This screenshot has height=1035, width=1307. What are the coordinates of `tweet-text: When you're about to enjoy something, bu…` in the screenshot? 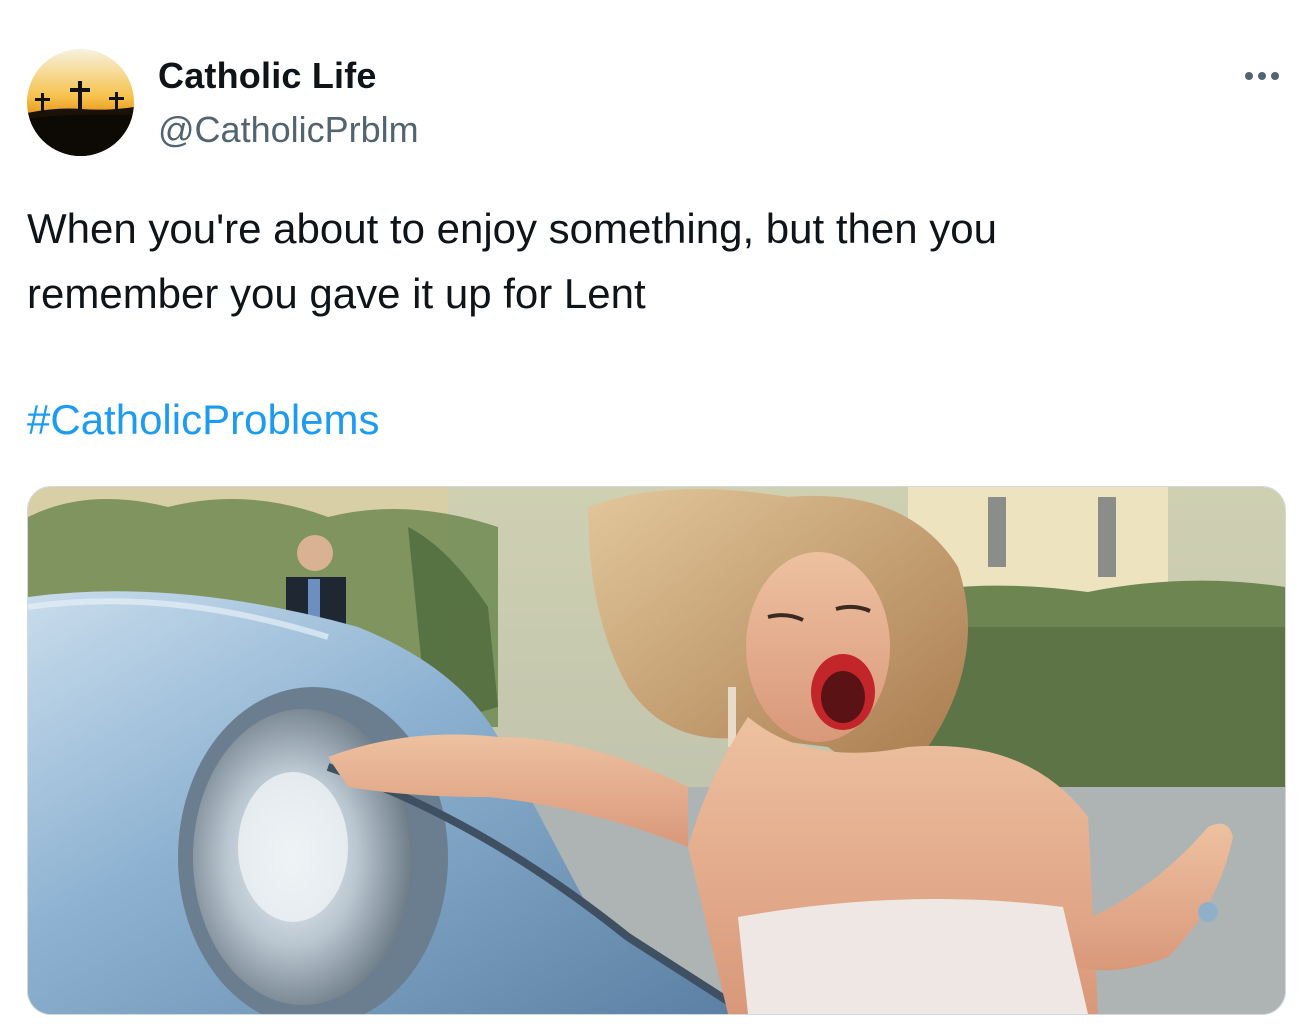 It's located at (647, 261).